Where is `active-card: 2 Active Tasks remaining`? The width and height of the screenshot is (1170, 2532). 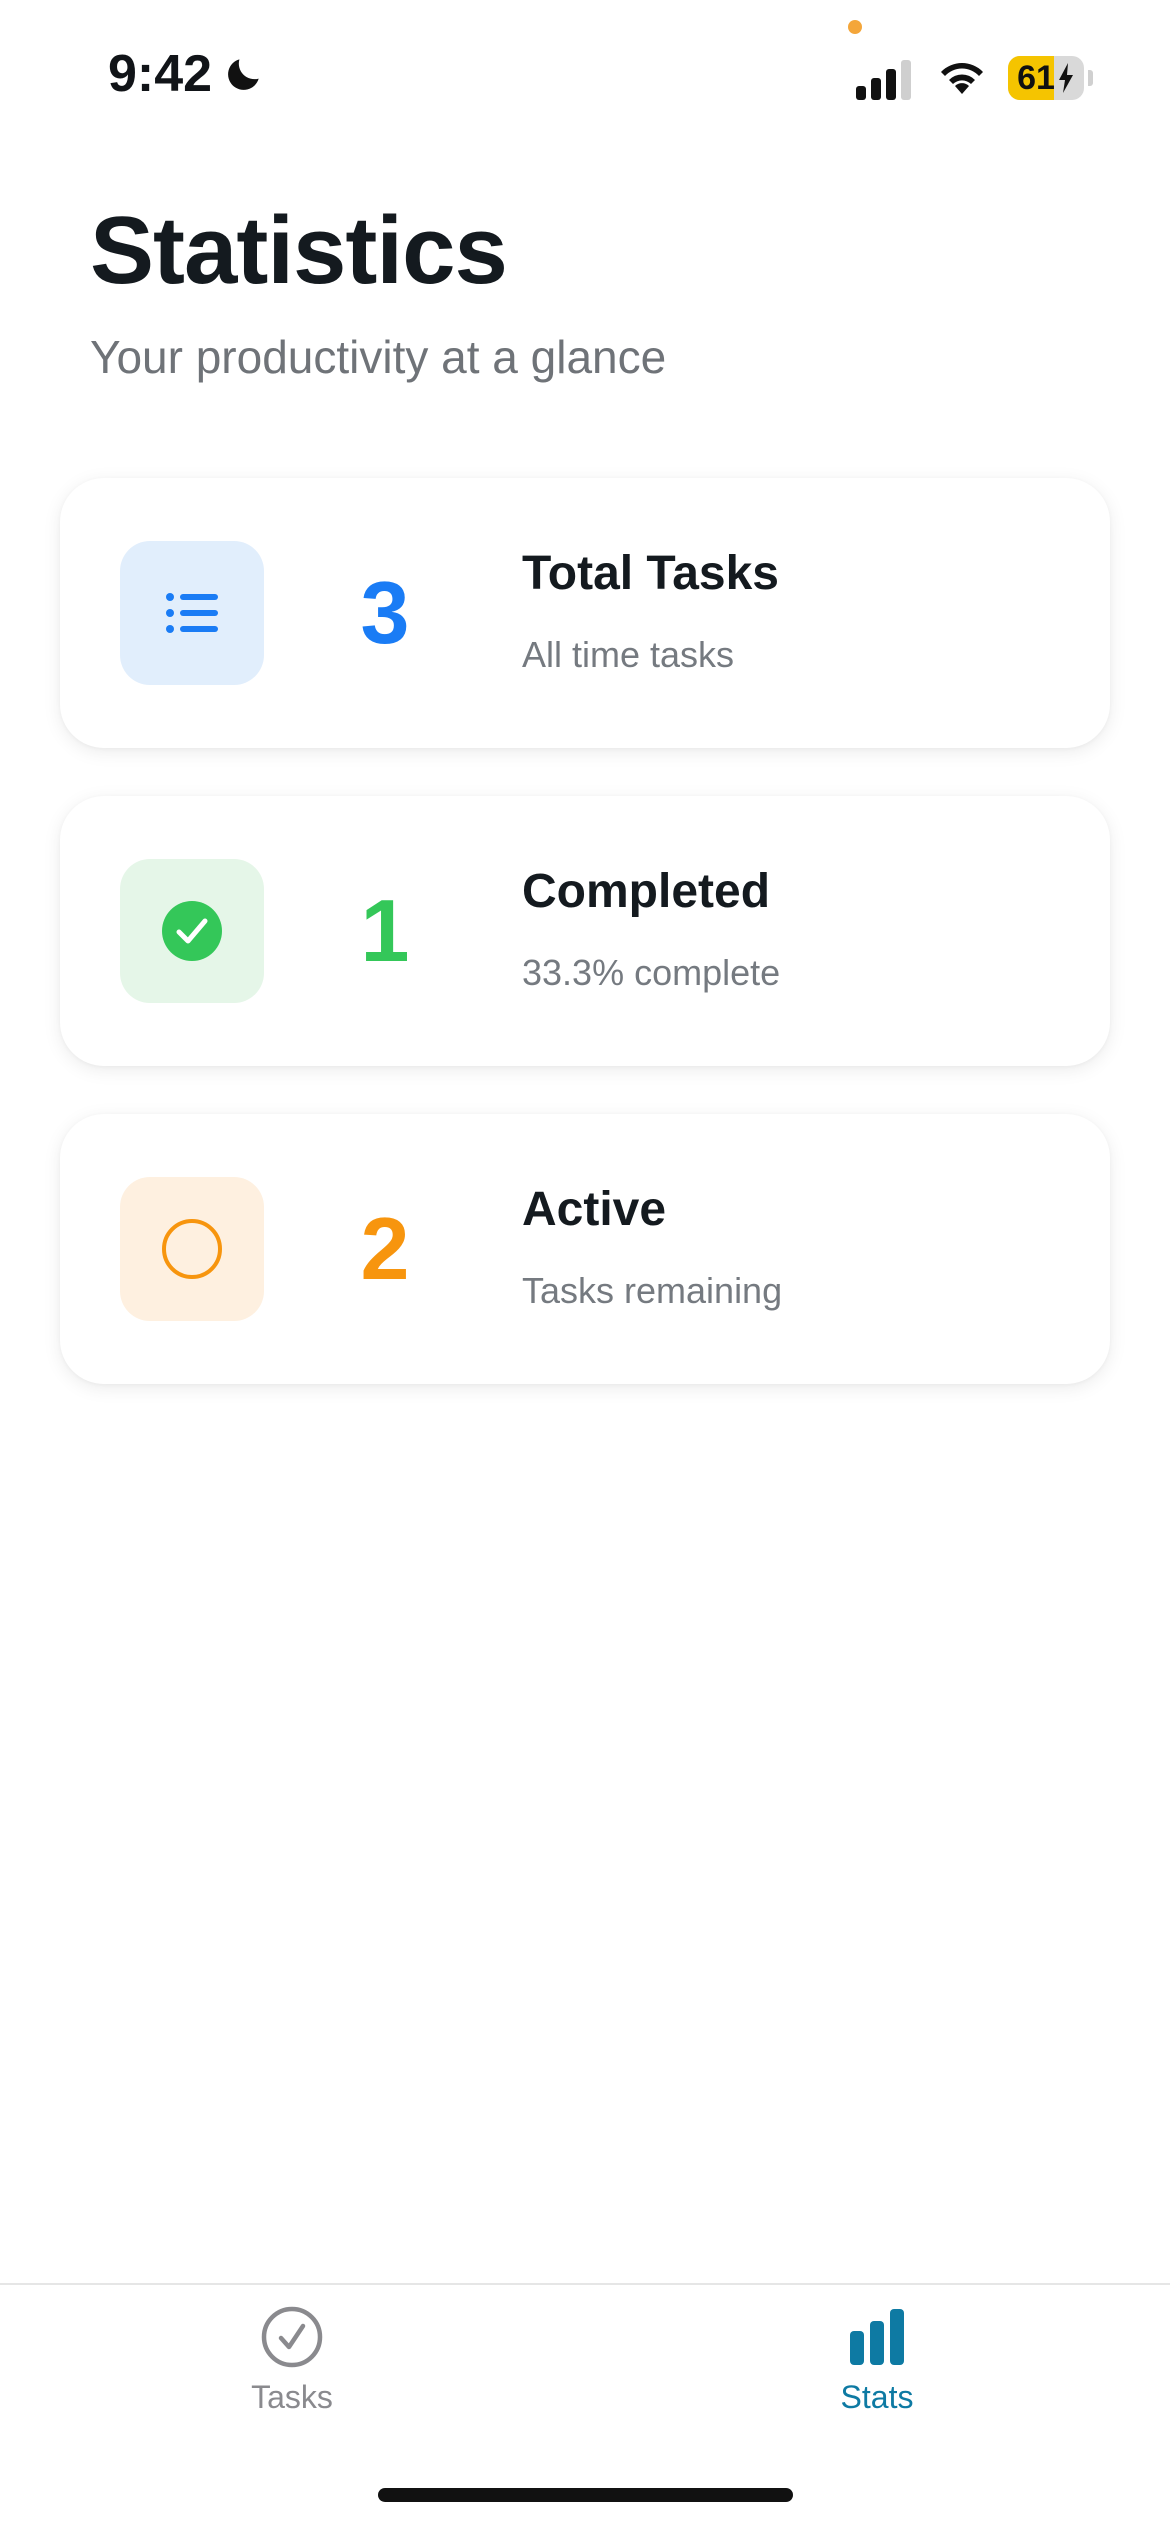
active-card: 2 Active Tasks remaining is located at coordinates (585, 1249).